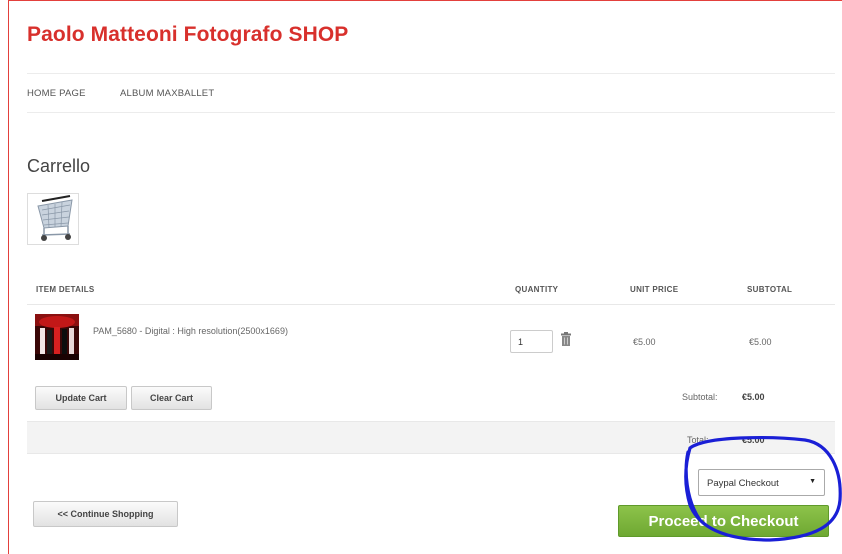 This screenshot has height=554, width=842. I want to click on update-cart-button: Update Cart, so click(81, 398).